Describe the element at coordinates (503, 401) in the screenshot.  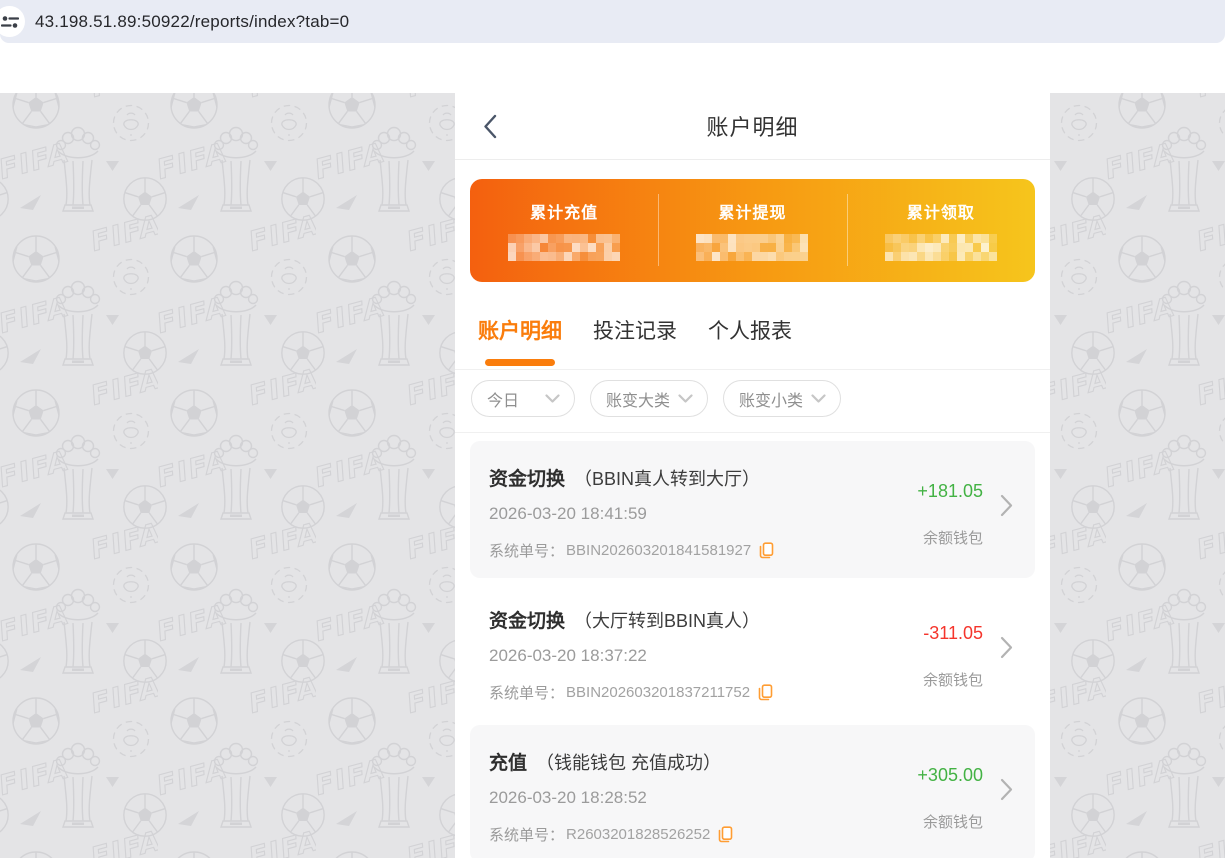
I see `filter-label: 今日` at that location.